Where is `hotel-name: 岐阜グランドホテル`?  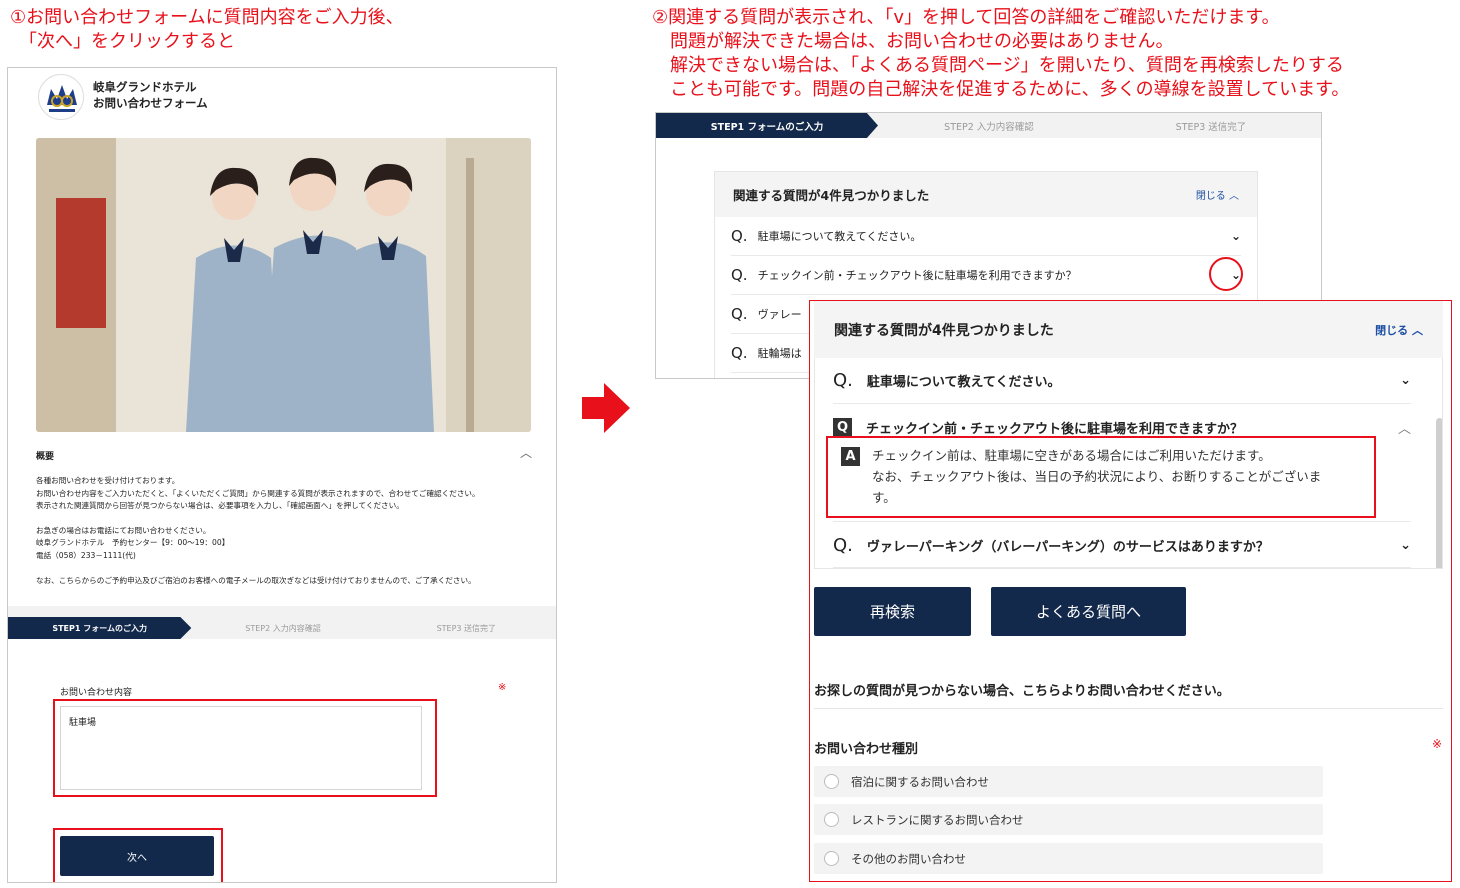
hotel-name: 岐阜グランドホテル is located at coordinates (145, 87).